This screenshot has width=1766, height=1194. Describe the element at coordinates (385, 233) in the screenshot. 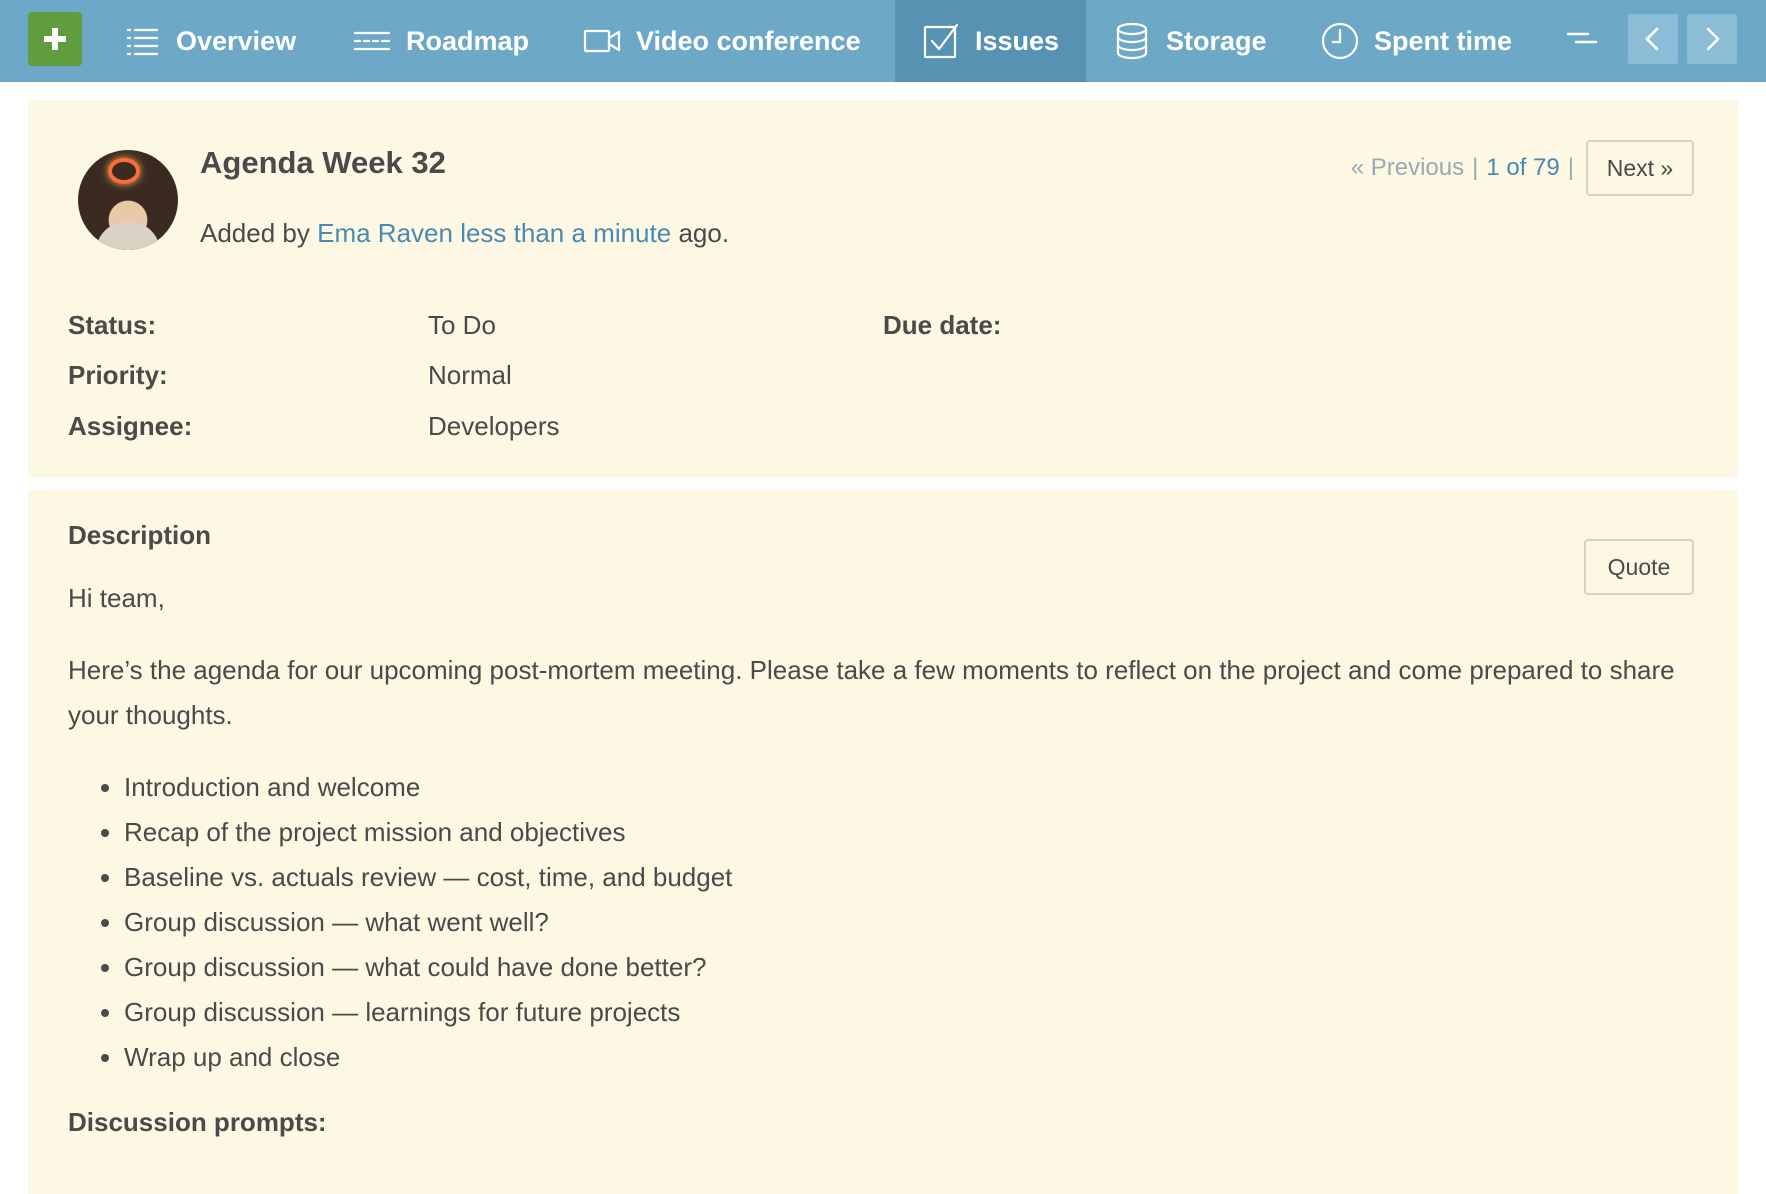

I see `author-link: Ema Raven` at that location.